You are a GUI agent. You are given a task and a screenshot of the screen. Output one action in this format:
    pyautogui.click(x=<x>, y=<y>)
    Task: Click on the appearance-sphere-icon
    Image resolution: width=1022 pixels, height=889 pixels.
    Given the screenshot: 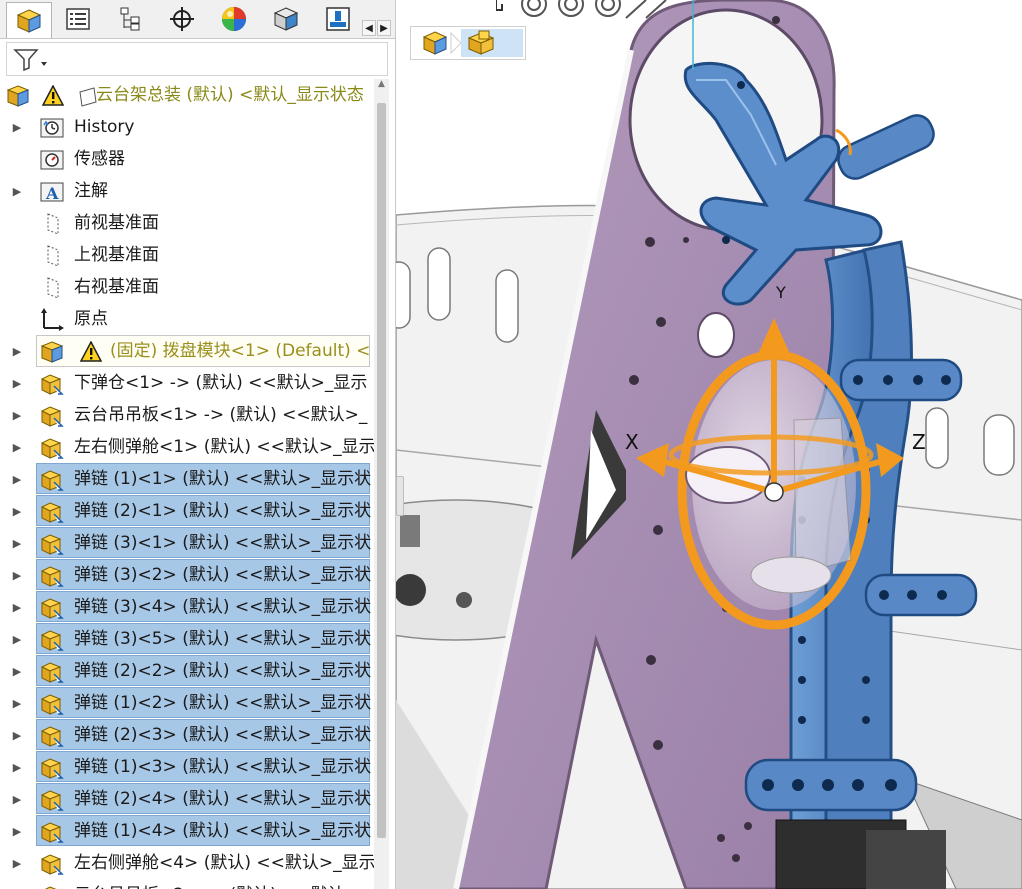 What is the action you would take?
    pyautogui.click(x=234, y=19)
    